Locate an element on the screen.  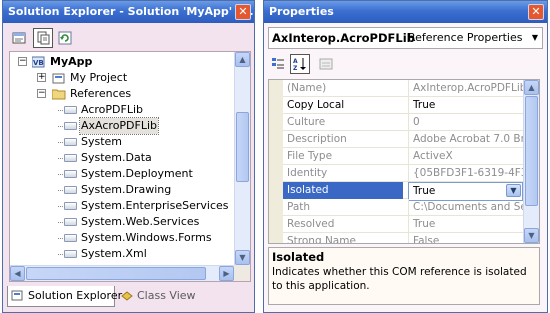
tree-reference-row: System.Deployment is located at coordinates (123, 174).